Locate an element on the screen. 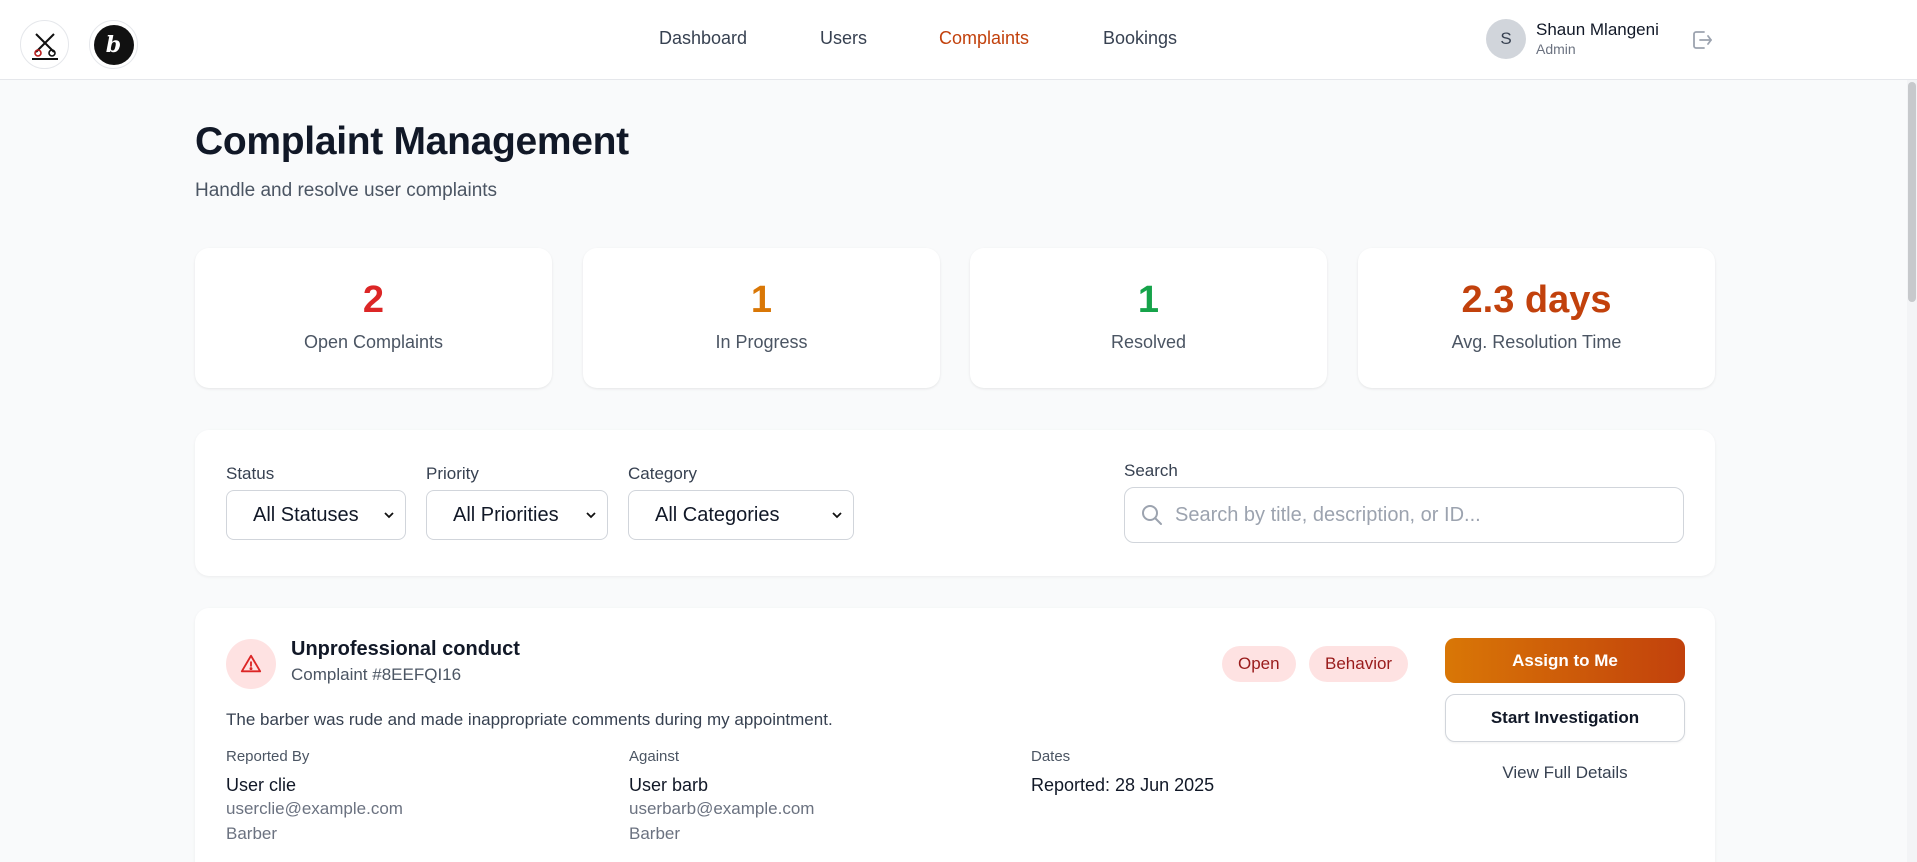 The height and width of the screenshot is (862, 1917). b-brand-logo: b is located at coordinates (113, 44).